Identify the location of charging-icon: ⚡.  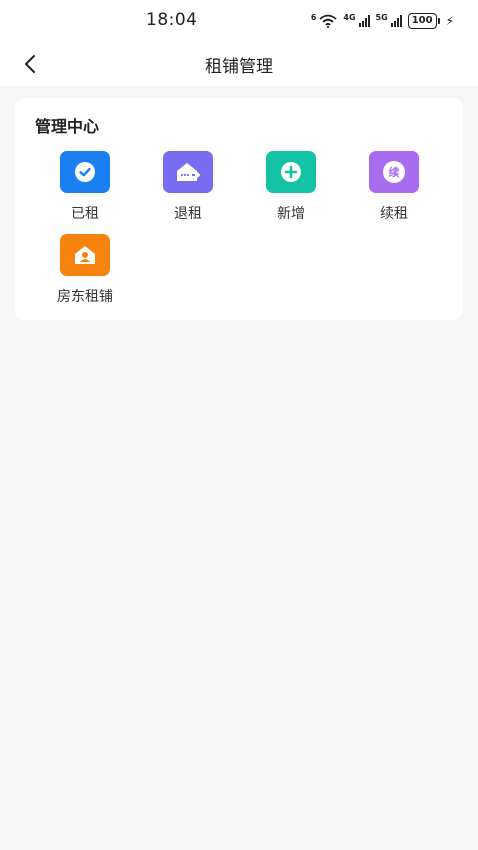
(449, 21).